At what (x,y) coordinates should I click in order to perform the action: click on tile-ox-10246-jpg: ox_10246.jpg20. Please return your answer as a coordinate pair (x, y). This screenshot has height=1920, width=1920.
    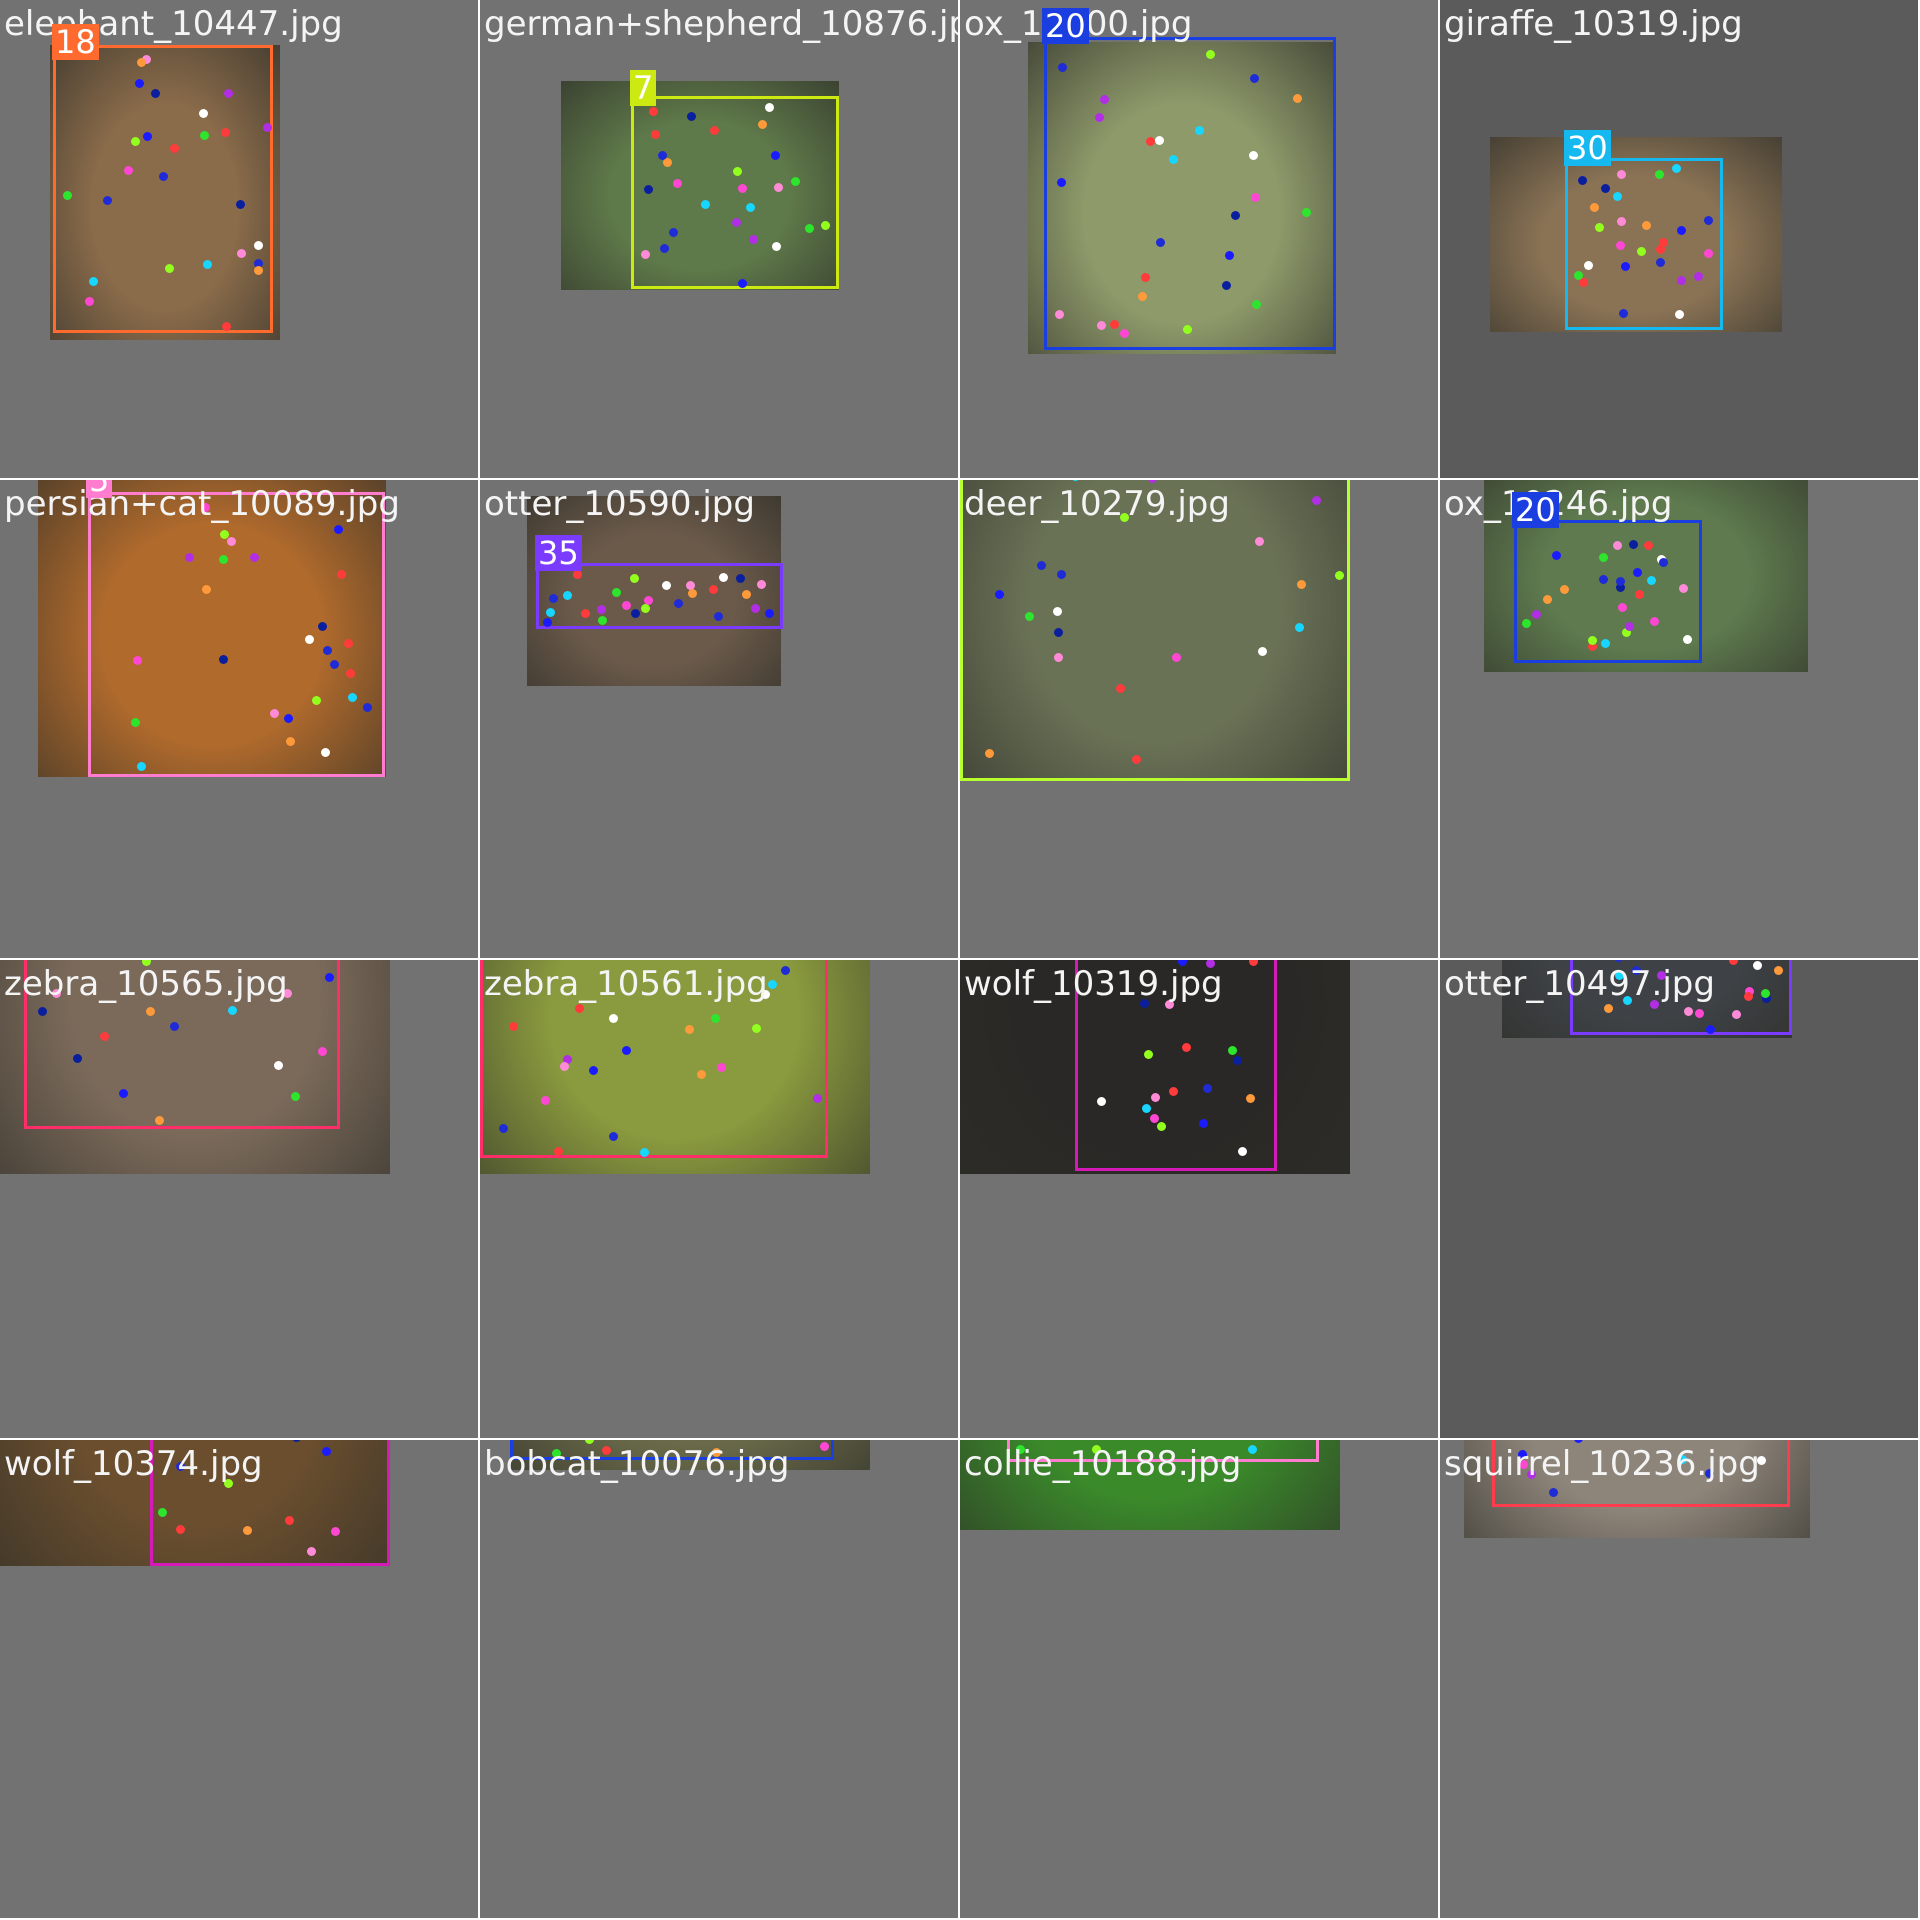
    Looking at the image, I should click on (1680, 720).